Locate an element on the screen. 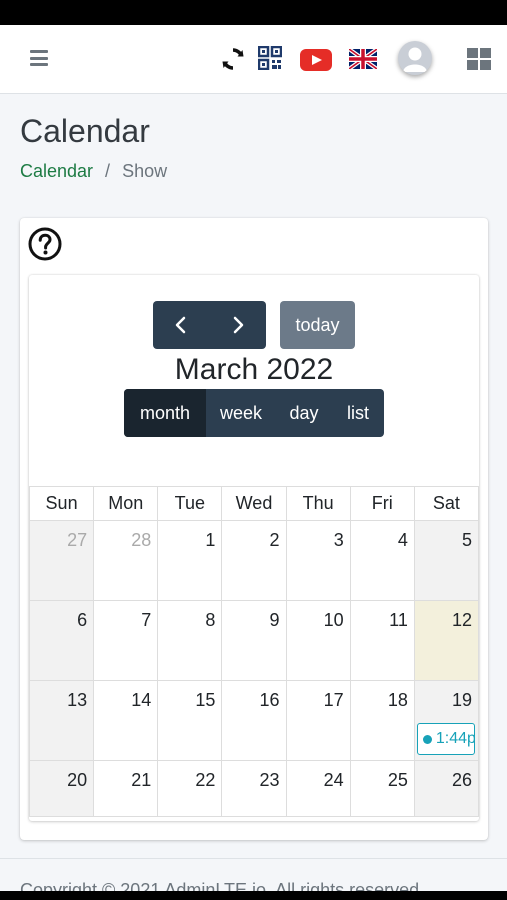 The image size is (507, 900). day-cell: 22 is located at coordinates (190, 788).